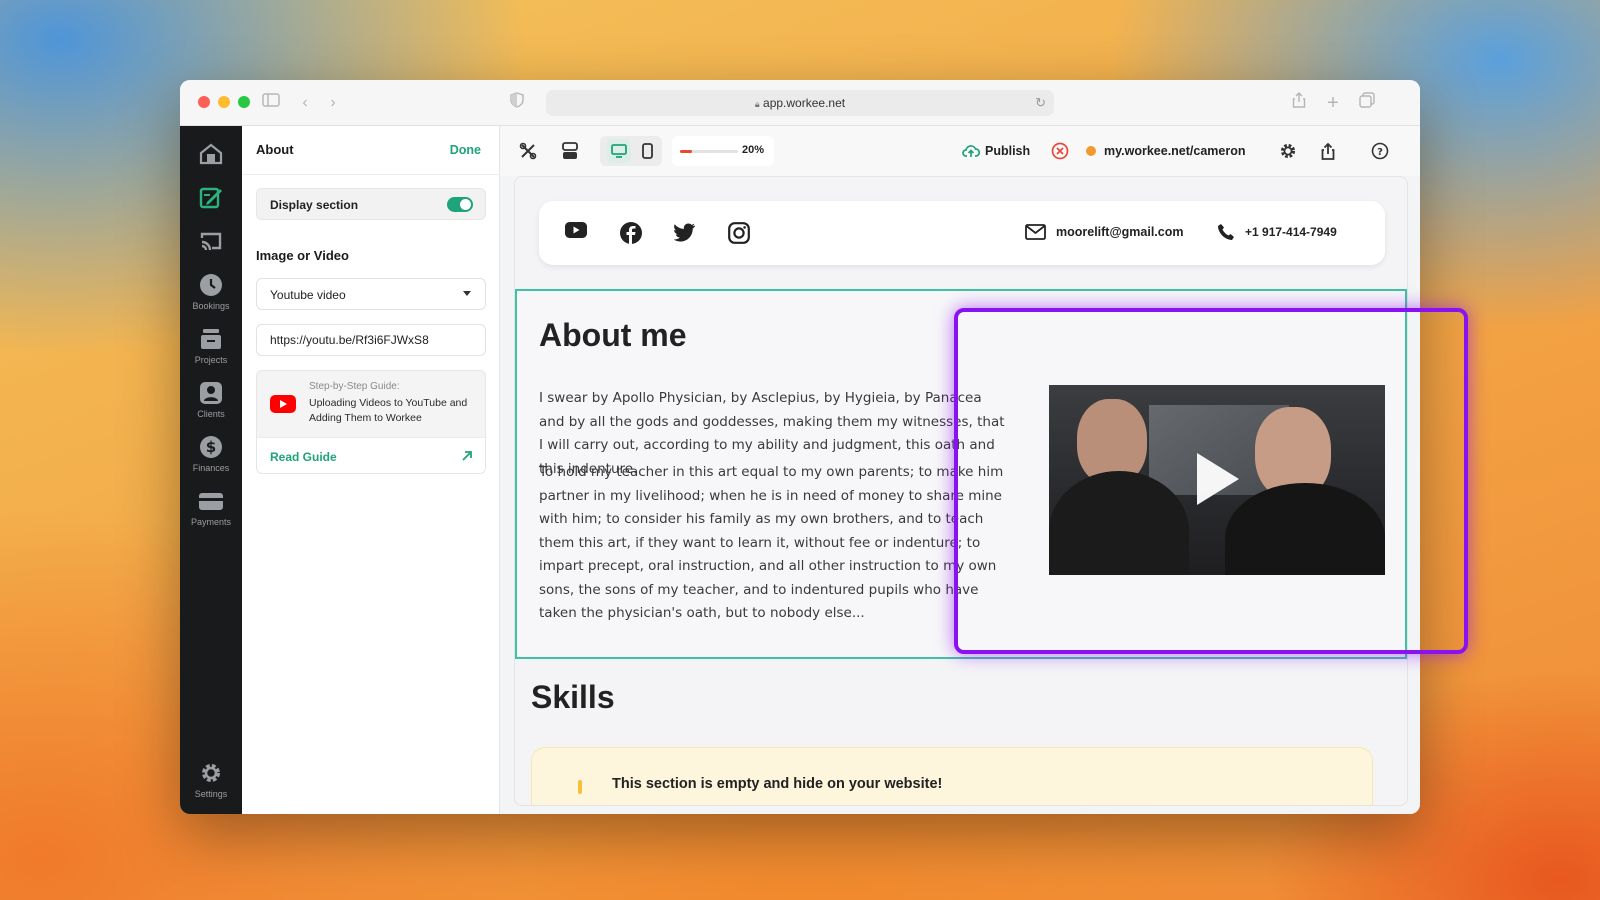 The width and height of the screenshot is (1600, 900). Describe the element at coordinates (371, 174) in the screenshot. I see `panel-divider` at that location.